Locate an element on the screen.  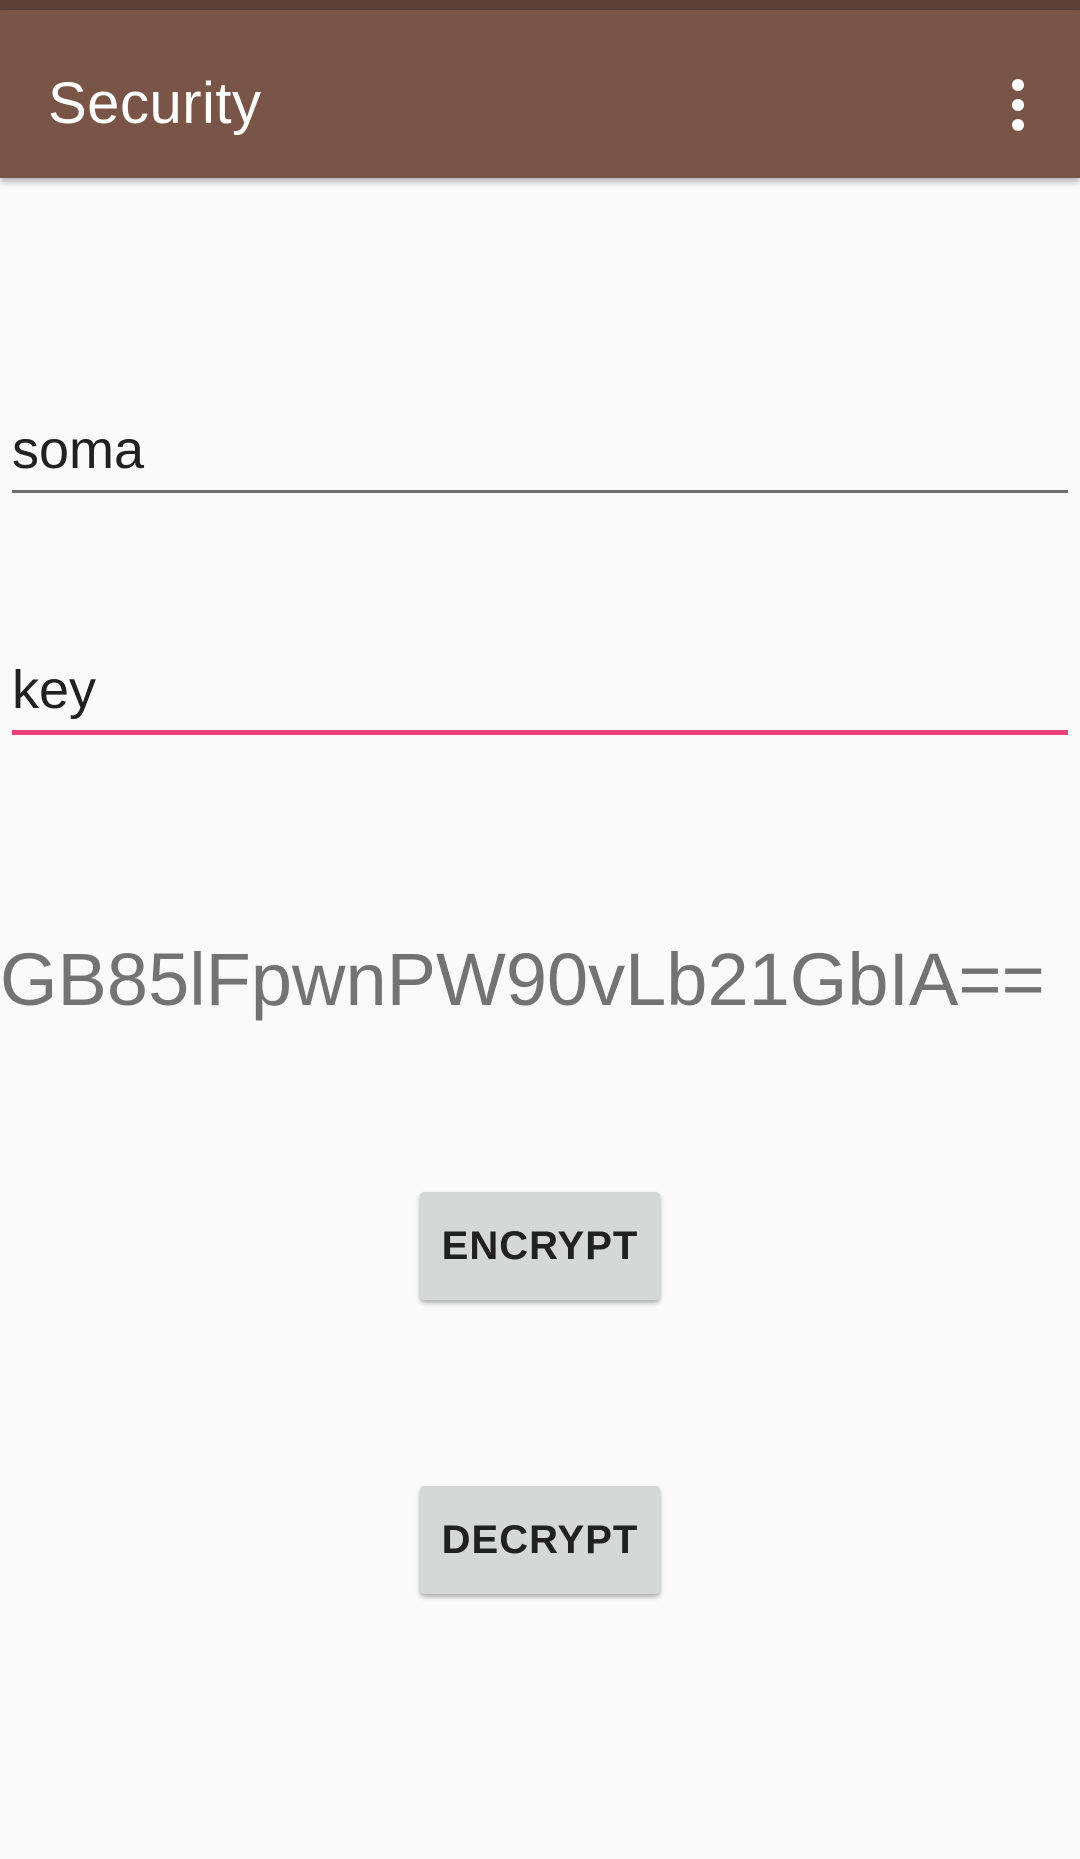
result-text: GB85lFpwnPW90vLb21GbIA== is located at coordinates (522, 979).